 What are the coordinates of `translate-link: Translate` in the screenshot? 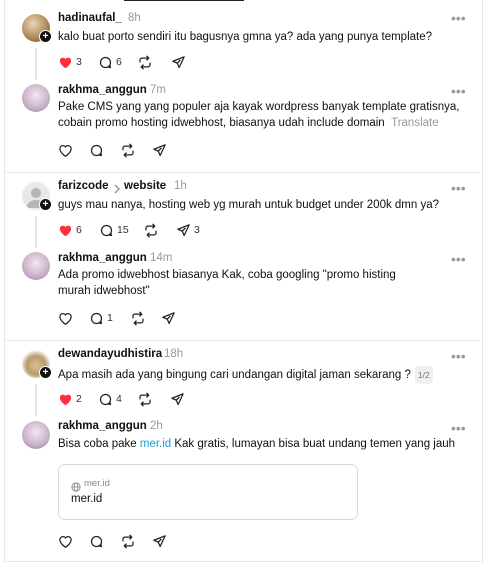 It's located at (415, 123).